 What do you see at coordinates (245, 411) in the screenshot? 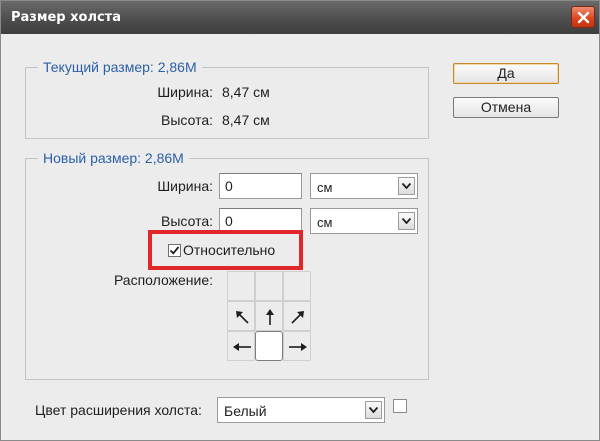
I see `extension-color-value: Белый` at bounding box center [245, 411].